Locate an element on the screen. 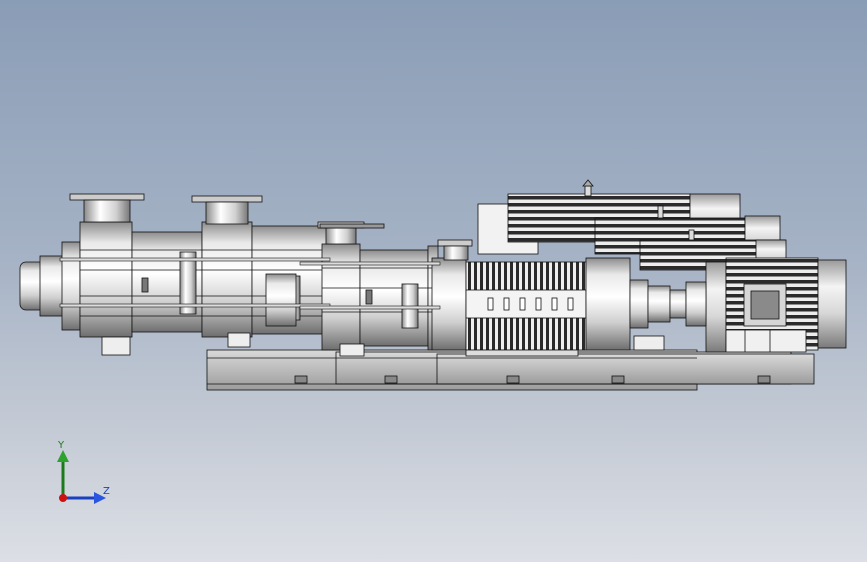 This screenshot has width=867, height=562. orientation-triad: Y Z is located at coordinates (80, 476).